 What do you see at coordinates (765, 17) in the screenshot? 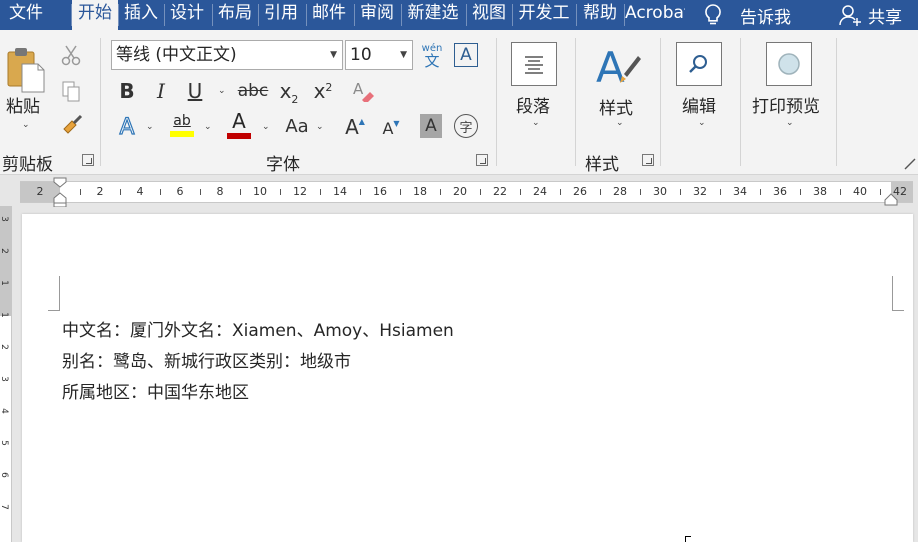
I see `tell-me-label: 告诉我` at bounding box center [765, 17].